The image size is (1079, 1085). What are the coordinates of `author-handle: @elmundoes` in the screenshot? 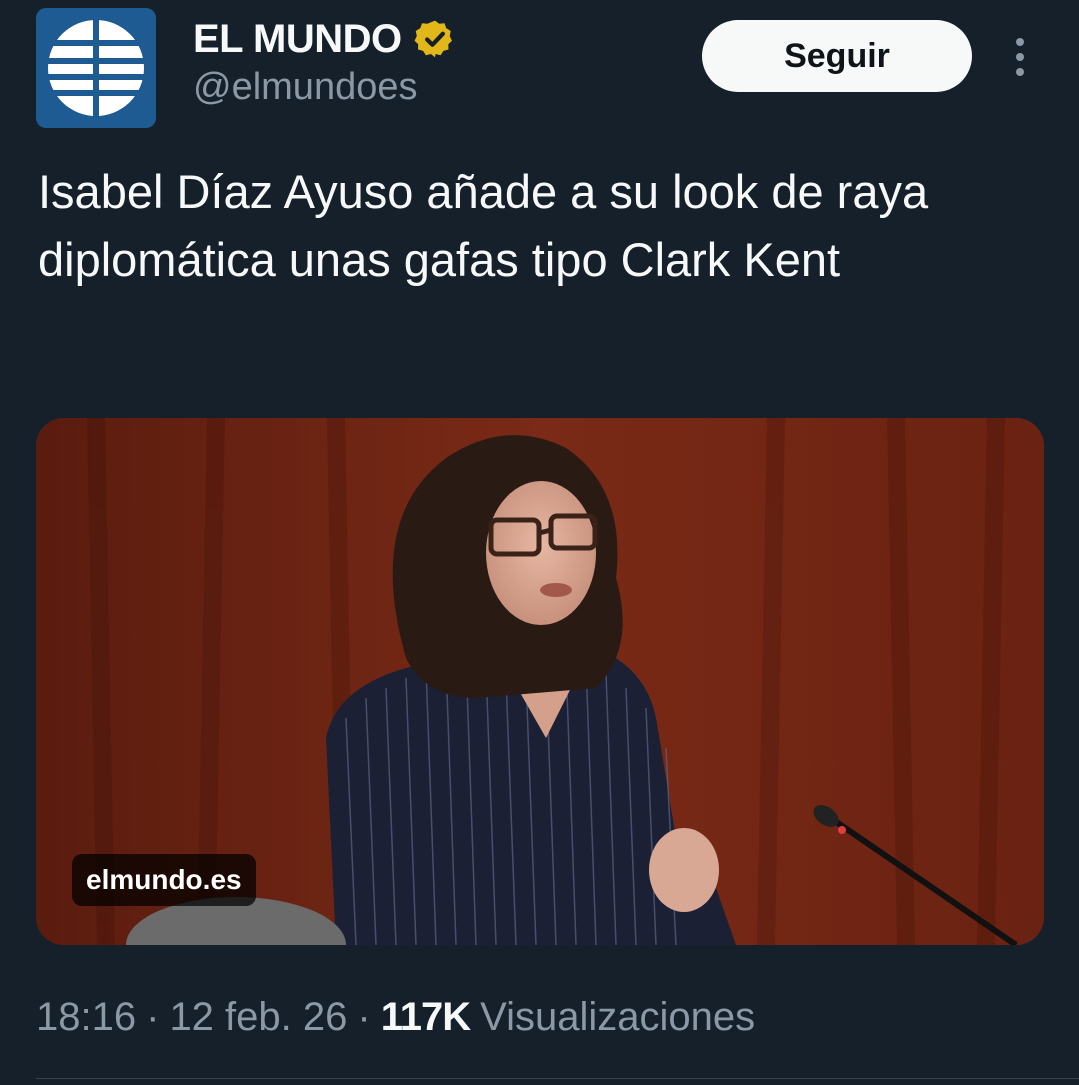 It's located at (305, 87).